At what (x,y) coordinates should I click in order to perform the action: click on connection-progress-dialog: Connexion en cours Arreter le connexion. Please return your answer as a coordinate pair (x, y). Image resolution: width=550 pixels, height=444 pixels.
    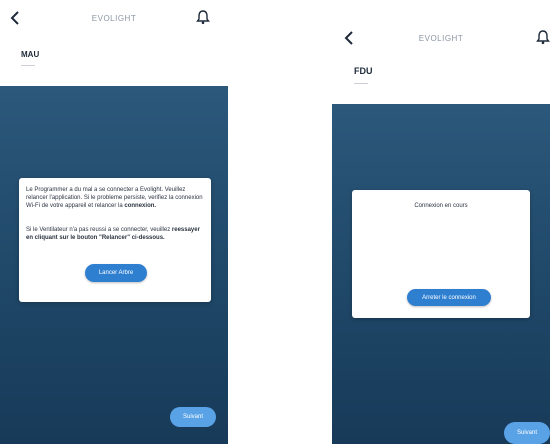
    Looking at the image, I should click on (441, 254).